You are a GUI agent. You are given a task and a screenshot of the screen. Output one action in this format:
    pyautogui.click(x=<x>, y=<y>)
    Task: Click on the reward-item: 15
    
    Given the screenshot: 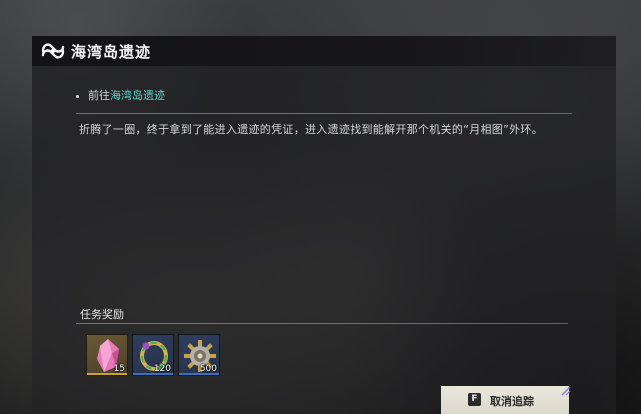 What is the action you would take?
    pyautogui.click(x=107, y=355)
    